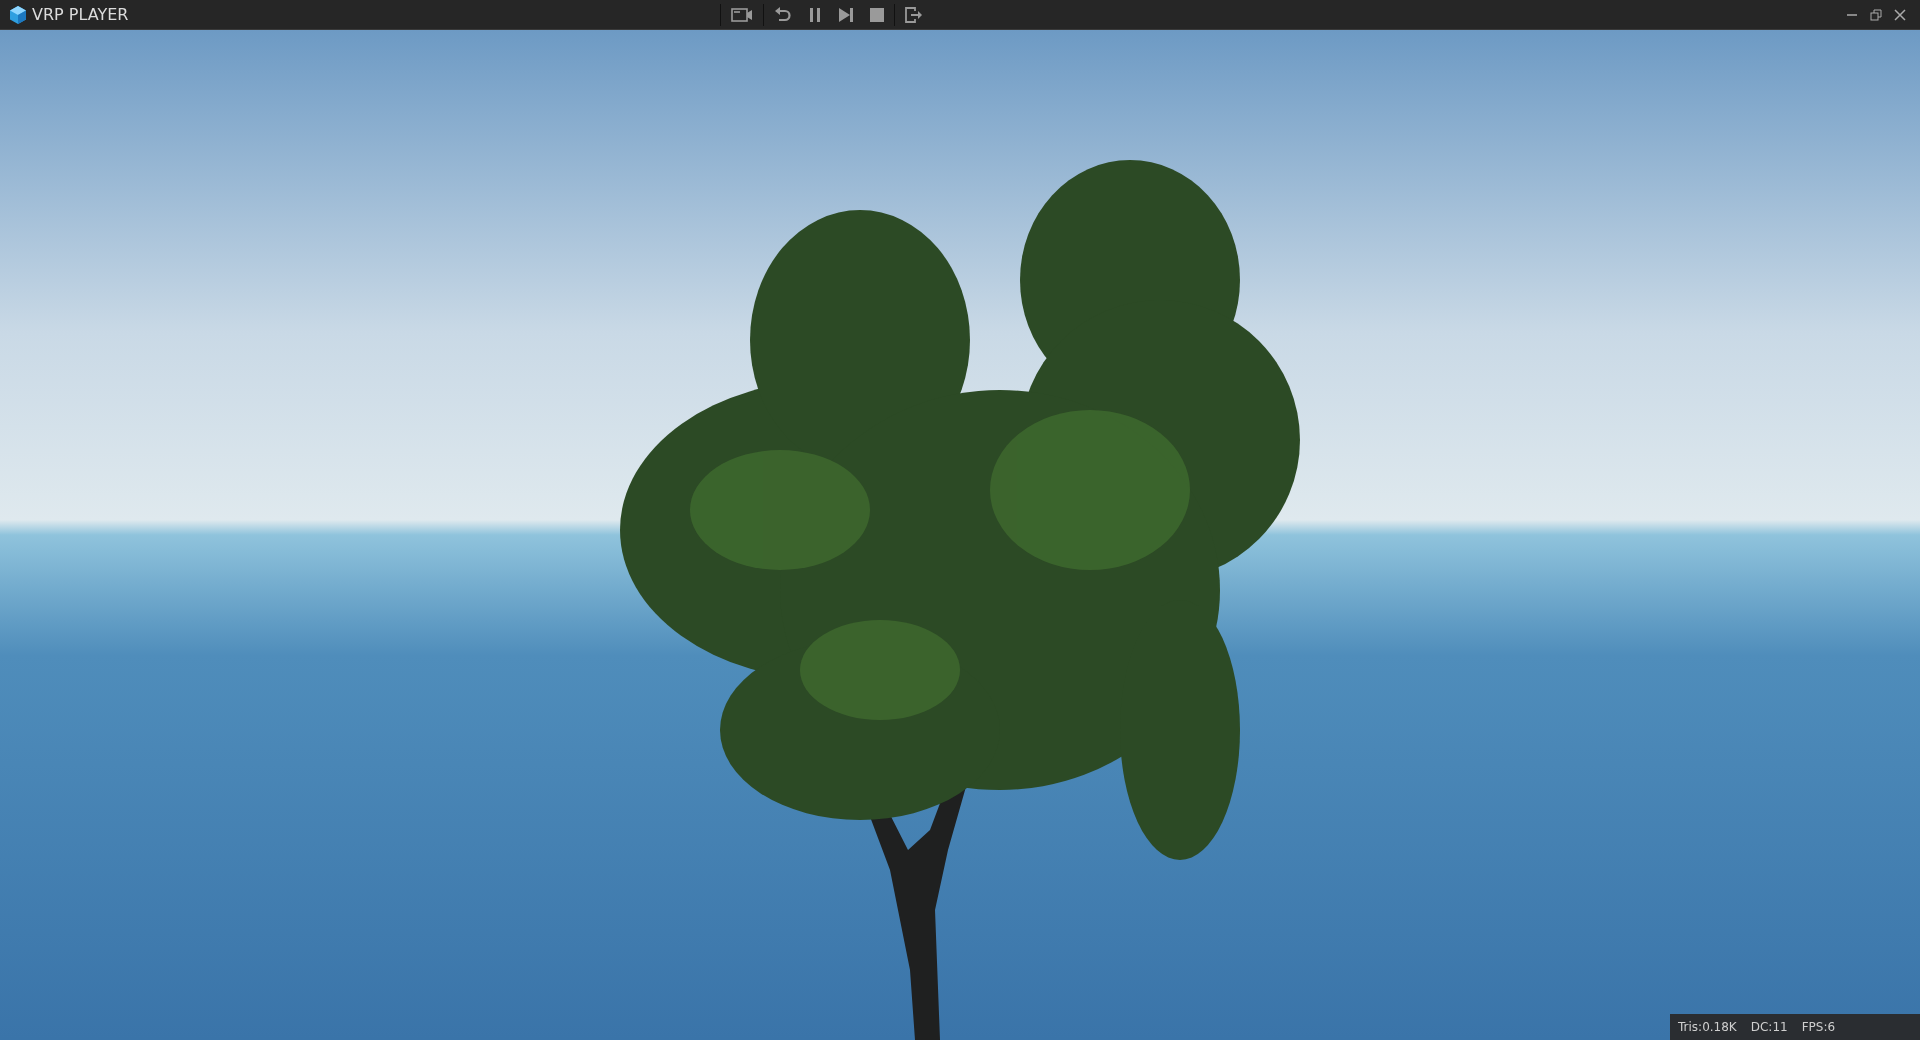  Describe the element at coordinates (1900, 15) in the screenshot. I see `close-icon` at that location.